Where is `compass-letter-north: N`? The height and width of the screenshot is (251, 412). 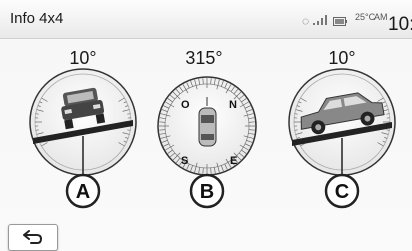 compass-letter-north: N is located at coordinates (233, 105).